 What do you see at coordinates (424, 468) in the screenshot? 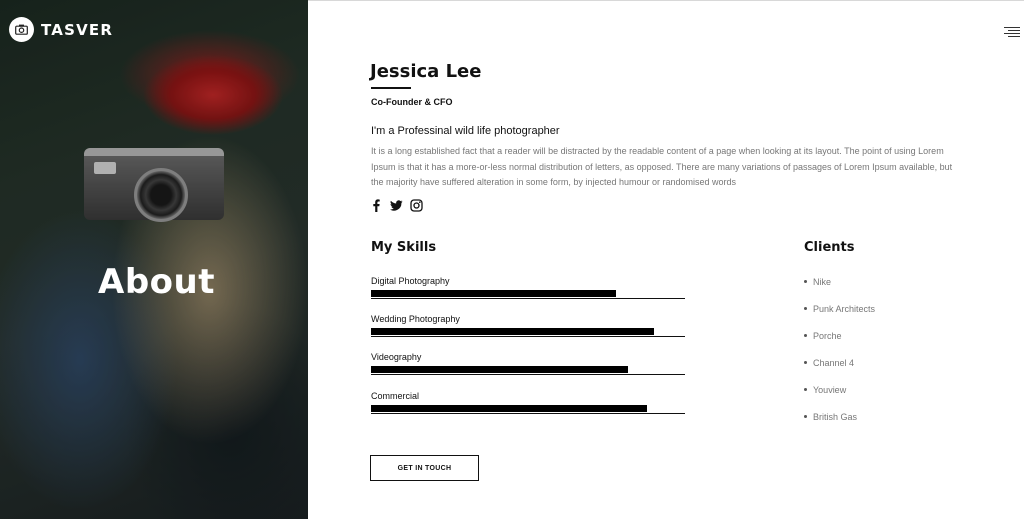
I see `get-in-touch-button: GET IN TOUCH` at bounding box center [424, 468].